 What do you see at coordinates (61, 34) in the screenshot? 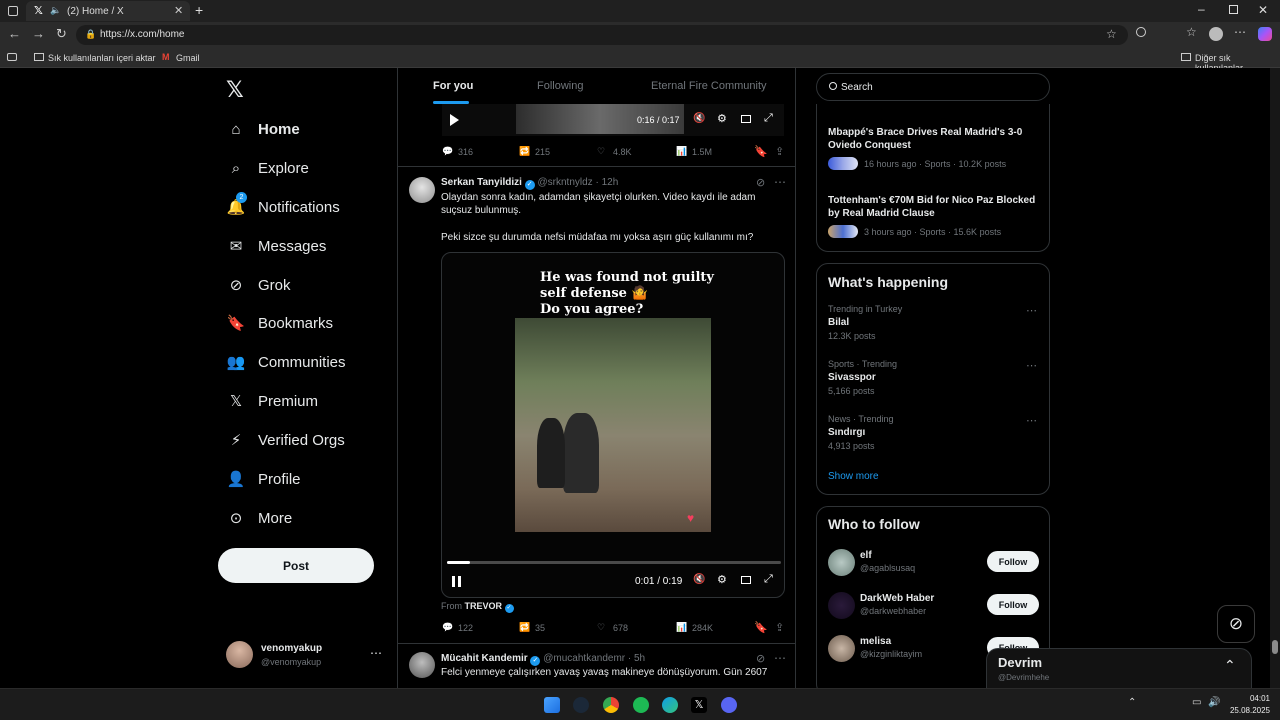
I see `reload-icon: ↻` at bounding box center [61, 34].